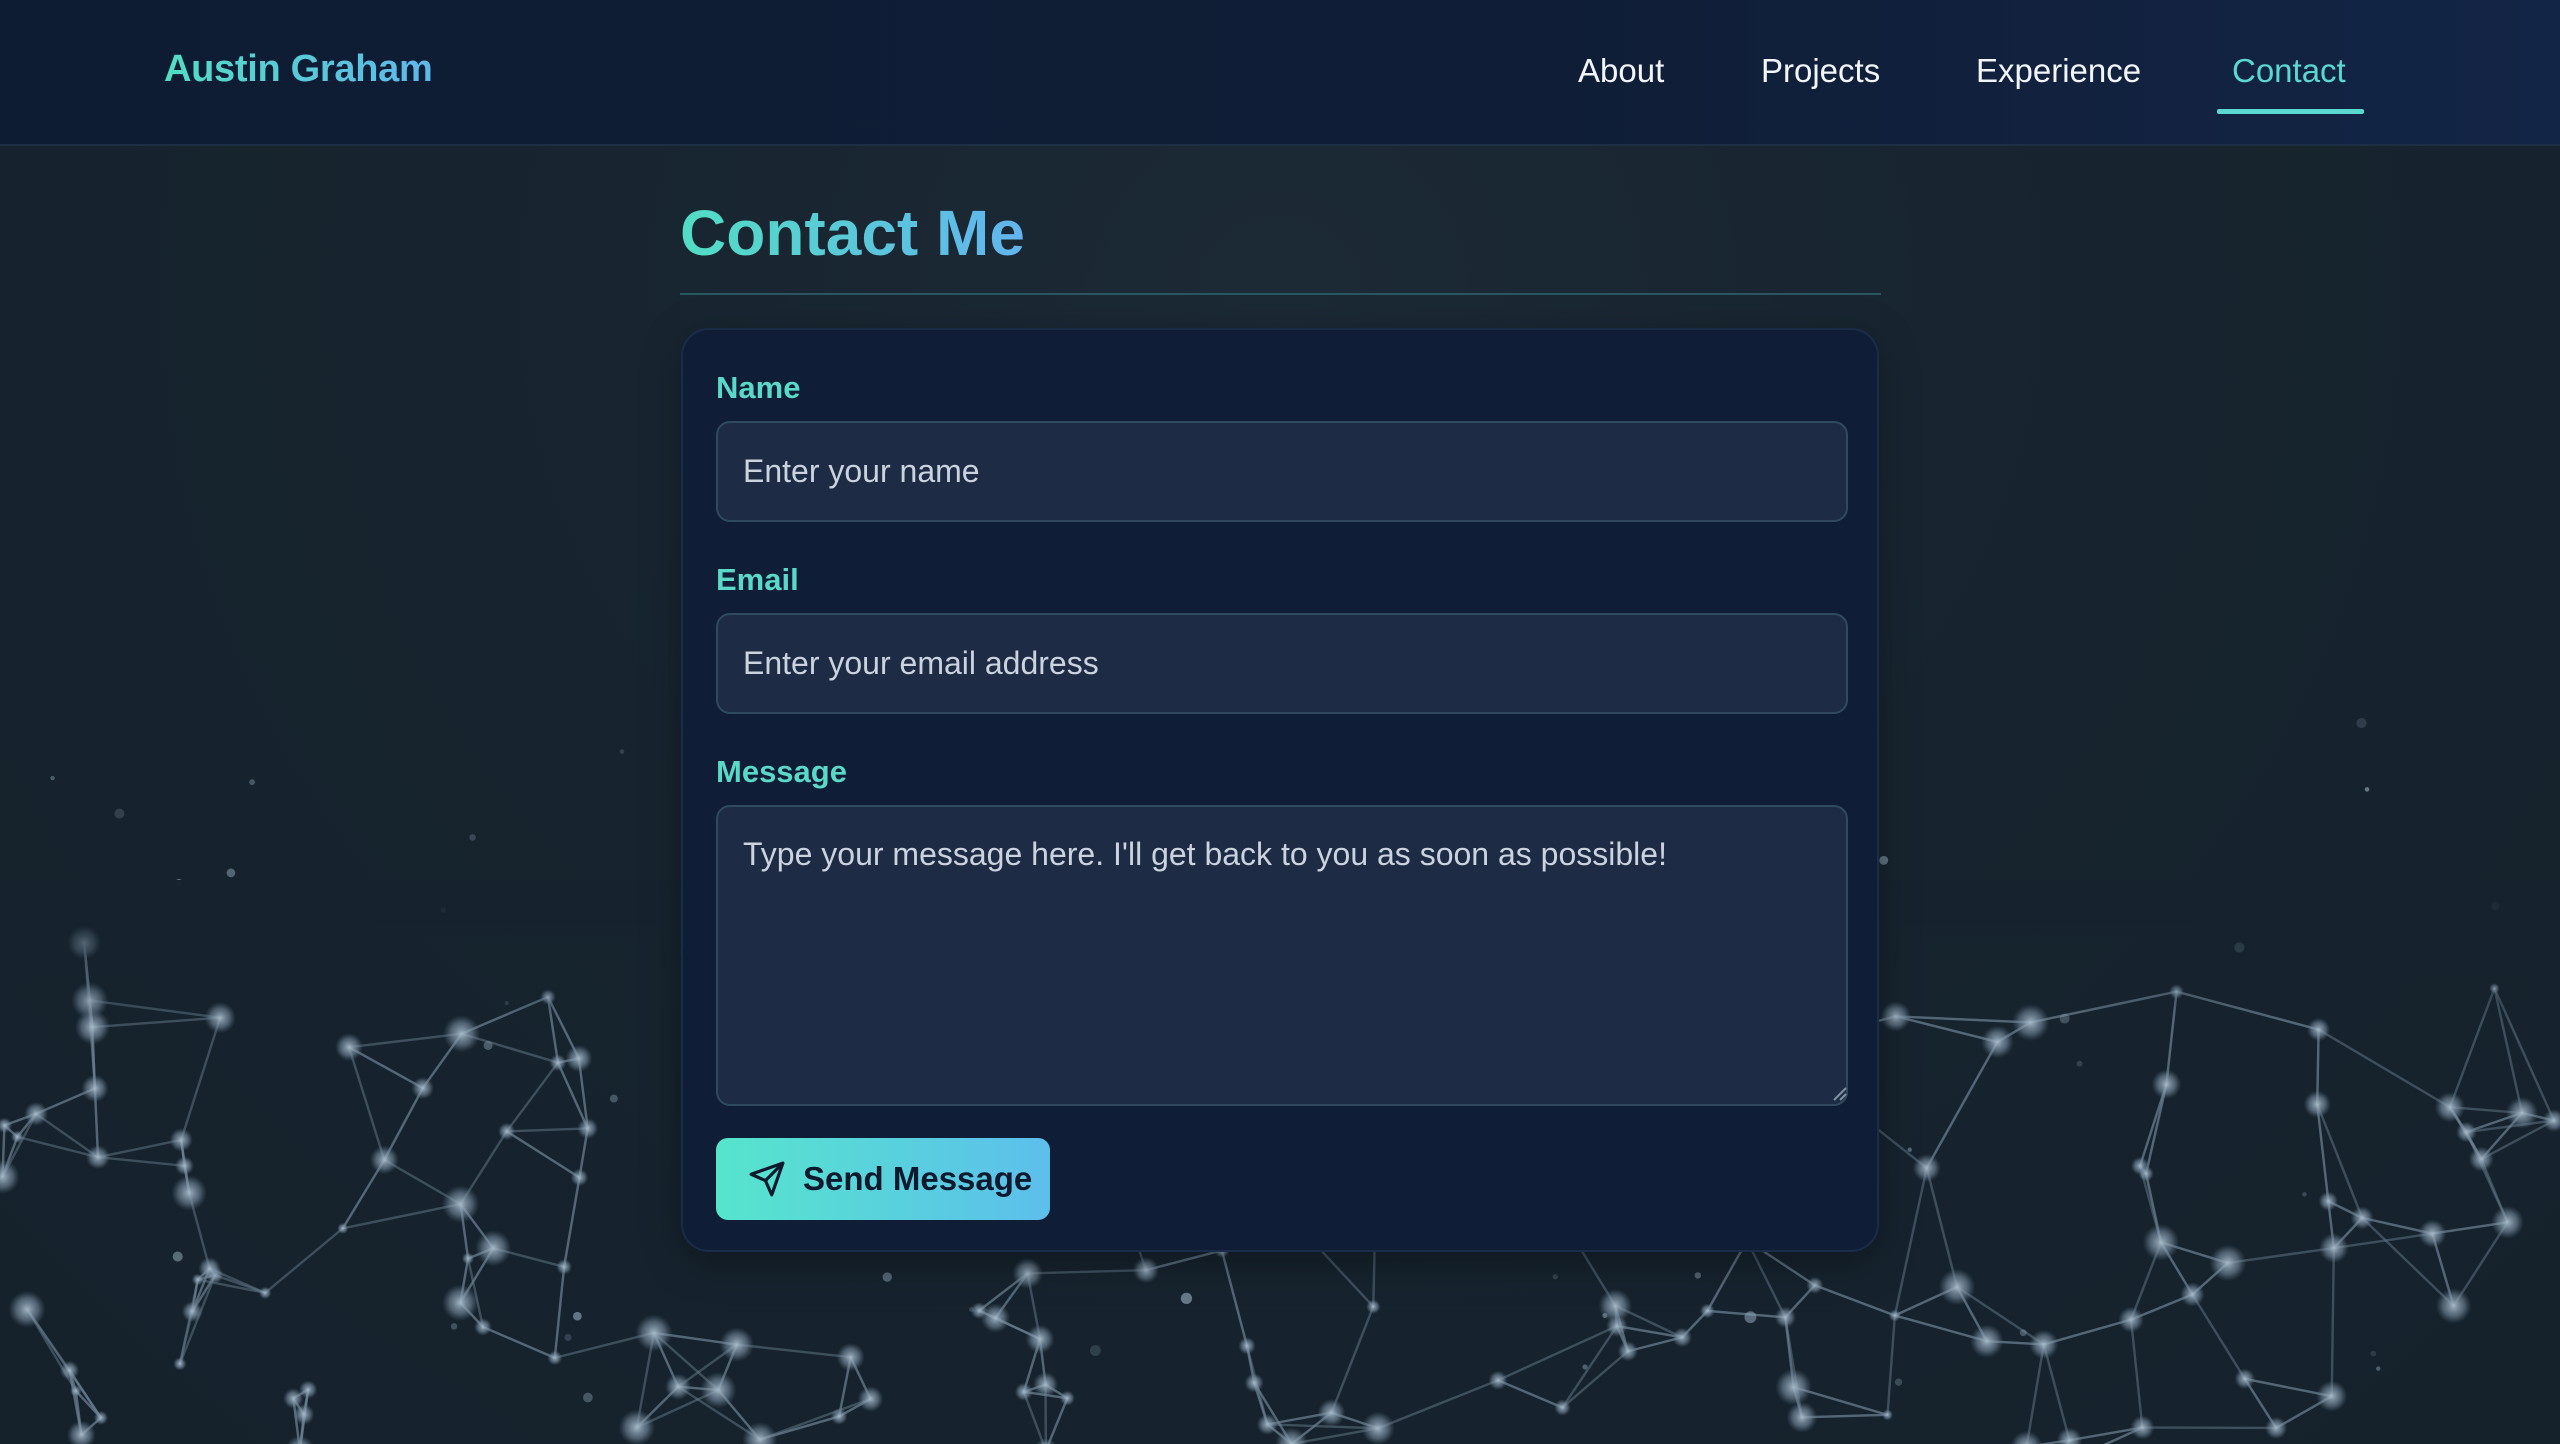 Image resolution: width=2560 pixels, height=1444 pixels. I want to click on active-nav-indicator, so click(2290, 111).